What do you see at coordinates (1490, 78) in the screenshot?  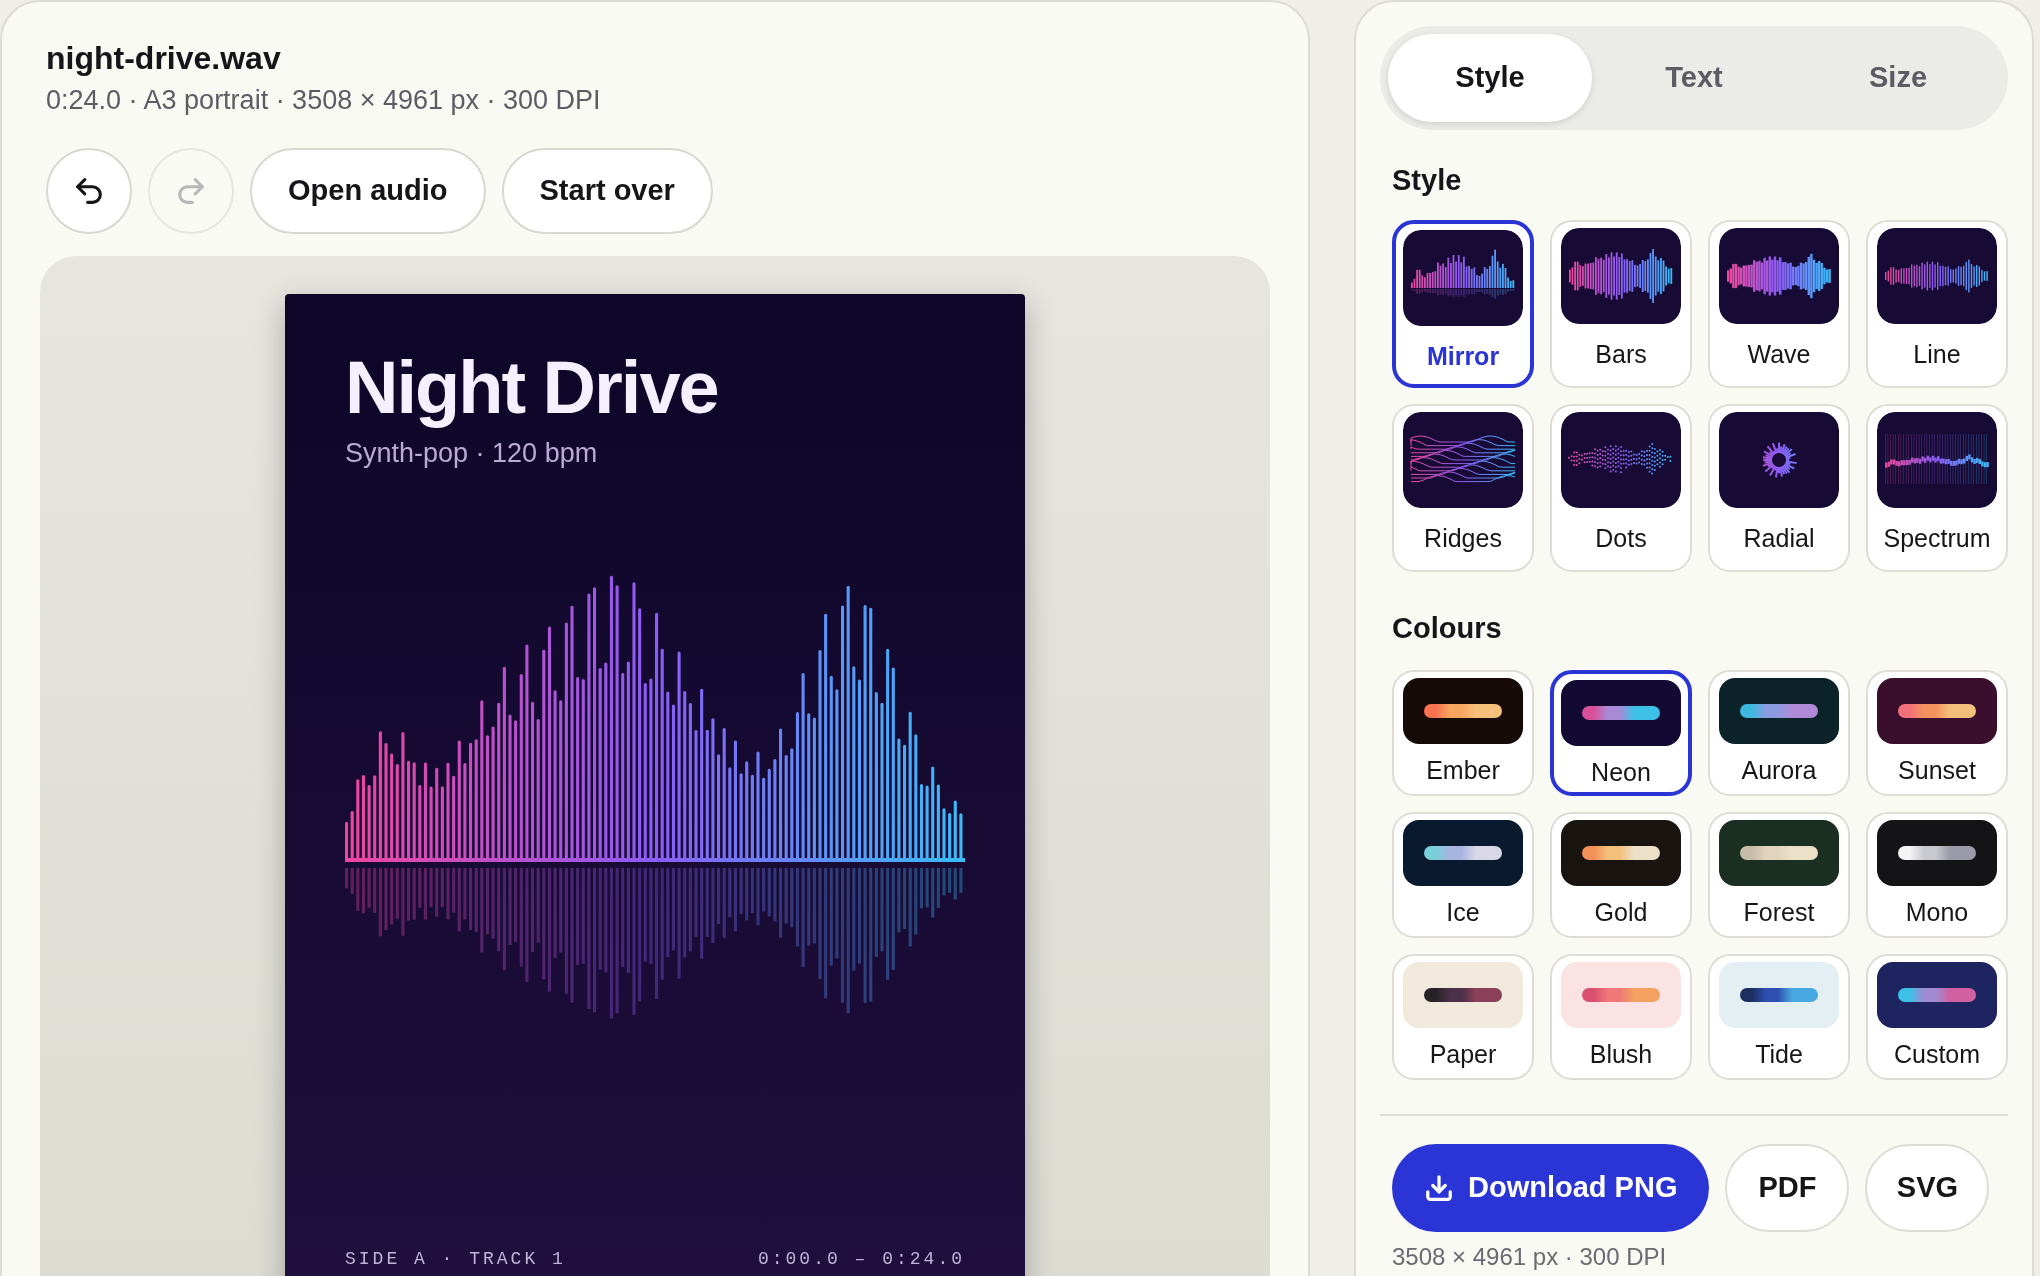 I see `tab: Style` at bounding box center [1490, 78].